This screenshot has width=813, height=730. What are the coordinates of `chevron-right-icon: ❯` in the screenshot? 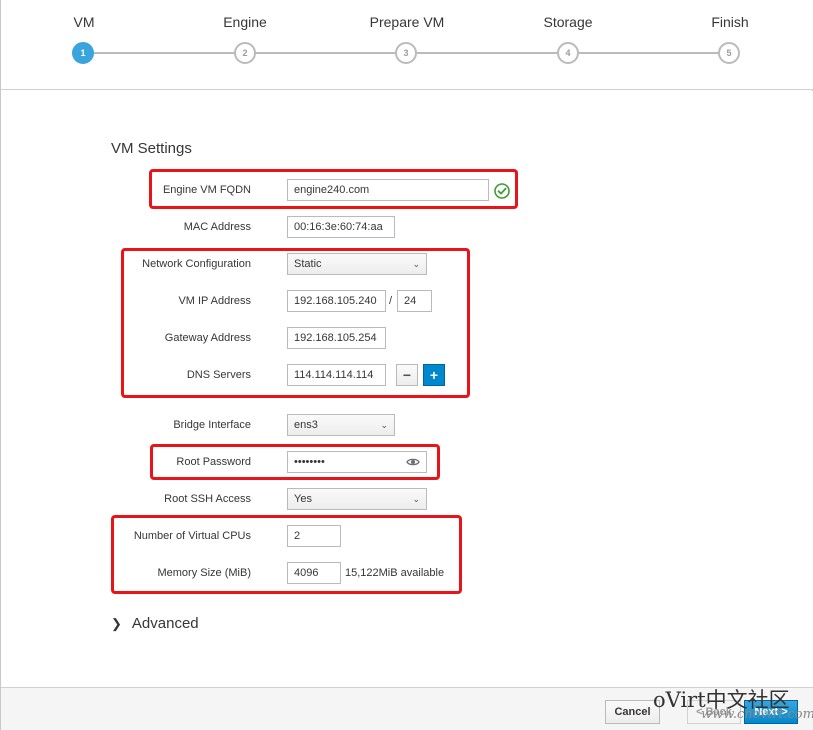 It's located at (116, 623).